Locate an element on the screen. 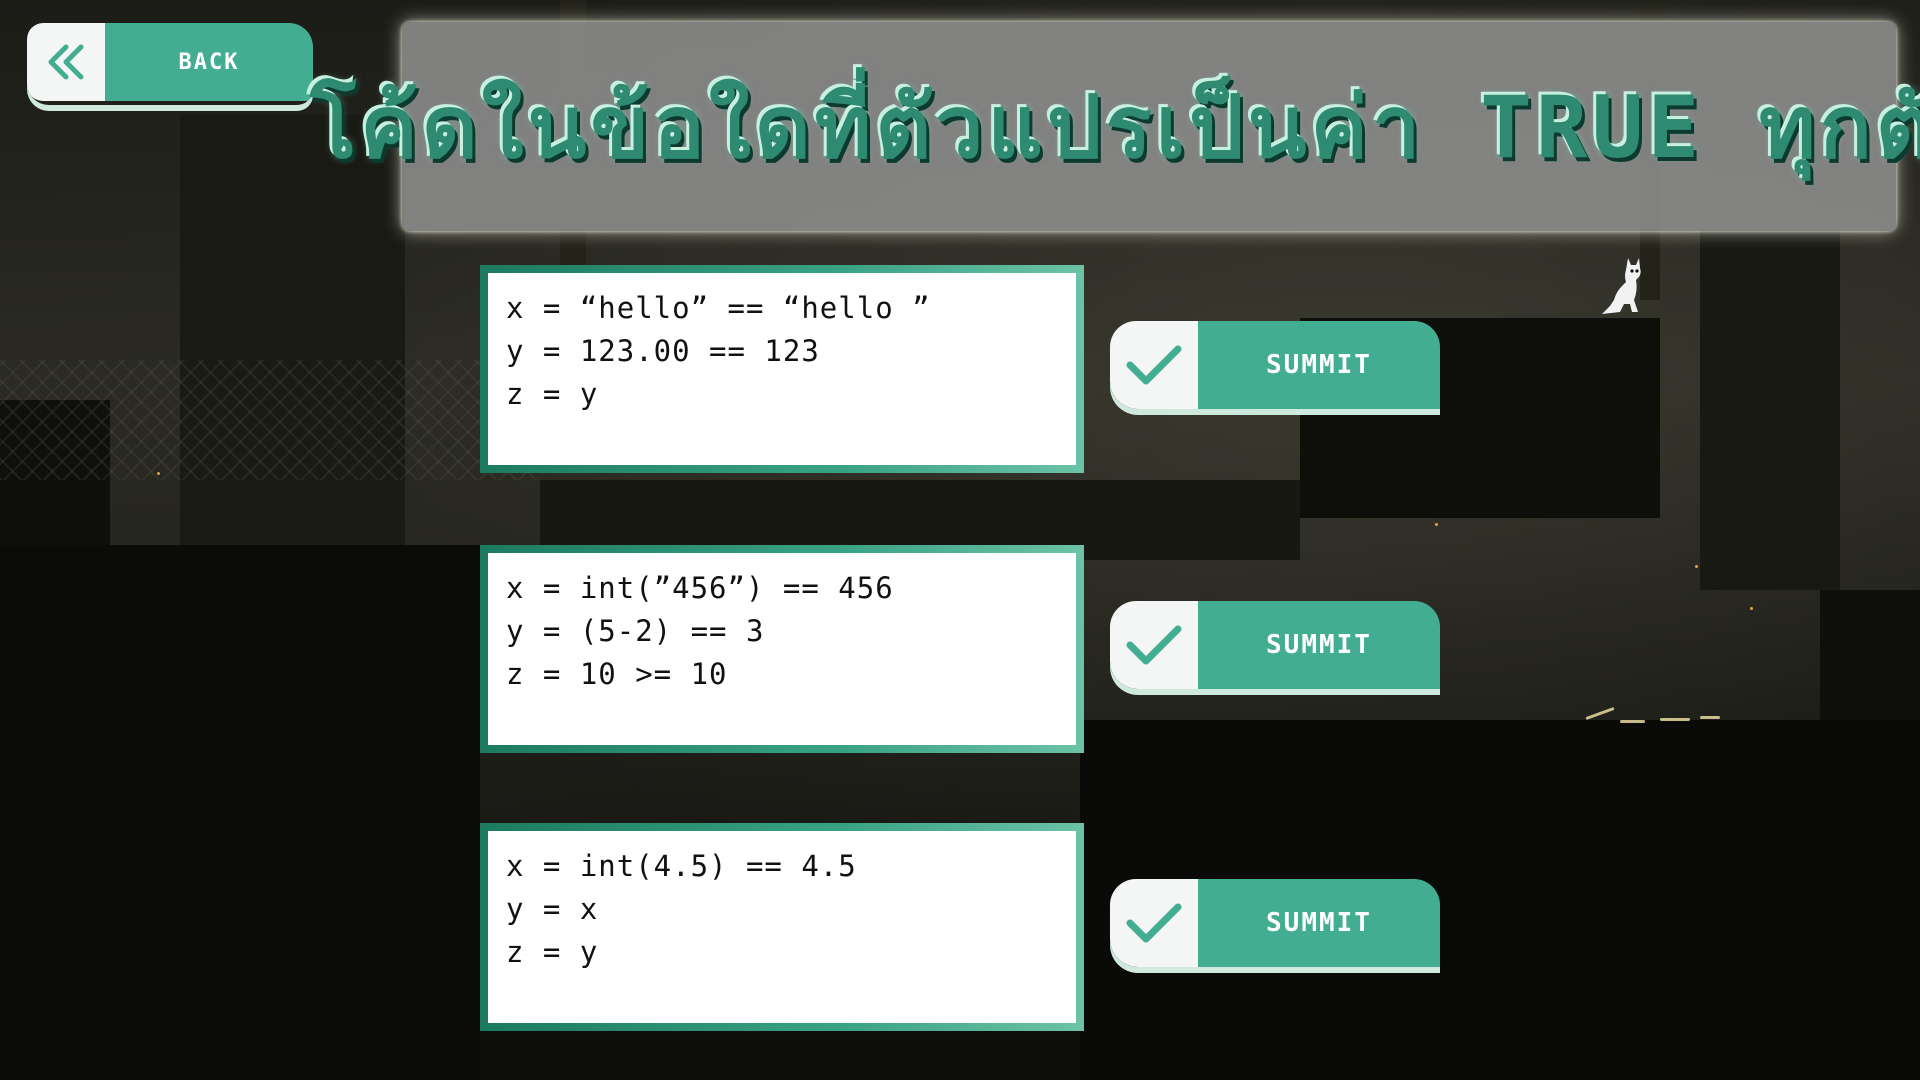 This screenshot has width=1920, height=1080. code-line: y = (5-2) == 3 is located at coordinates (635, 631).